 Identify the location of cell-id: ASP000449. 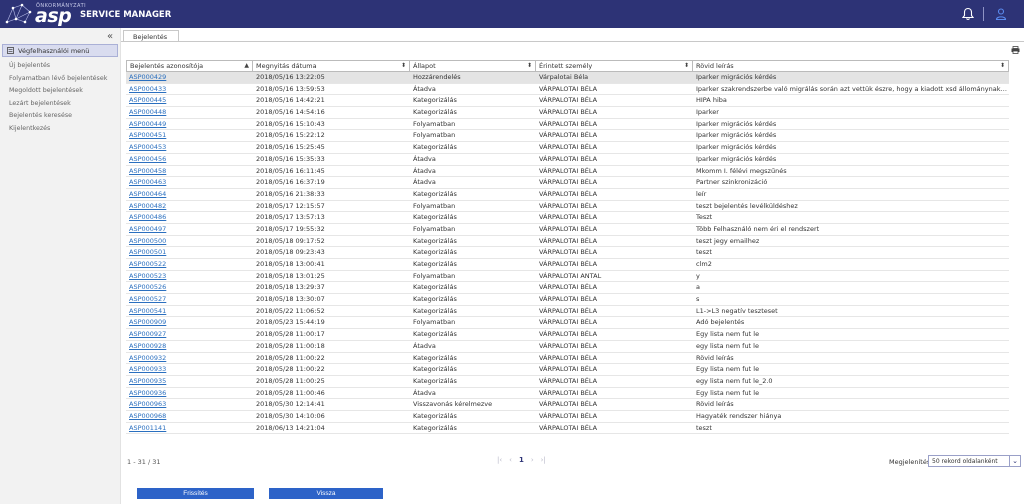
(189, 124).